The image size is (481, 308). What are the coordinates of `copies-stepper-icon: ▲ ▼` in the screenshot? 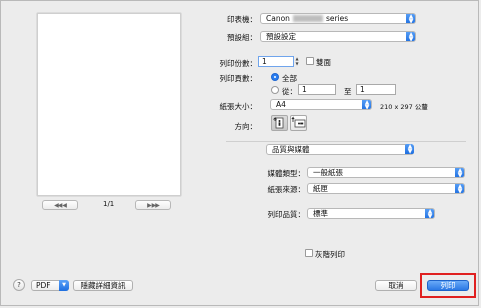 It's located at (297, 61).